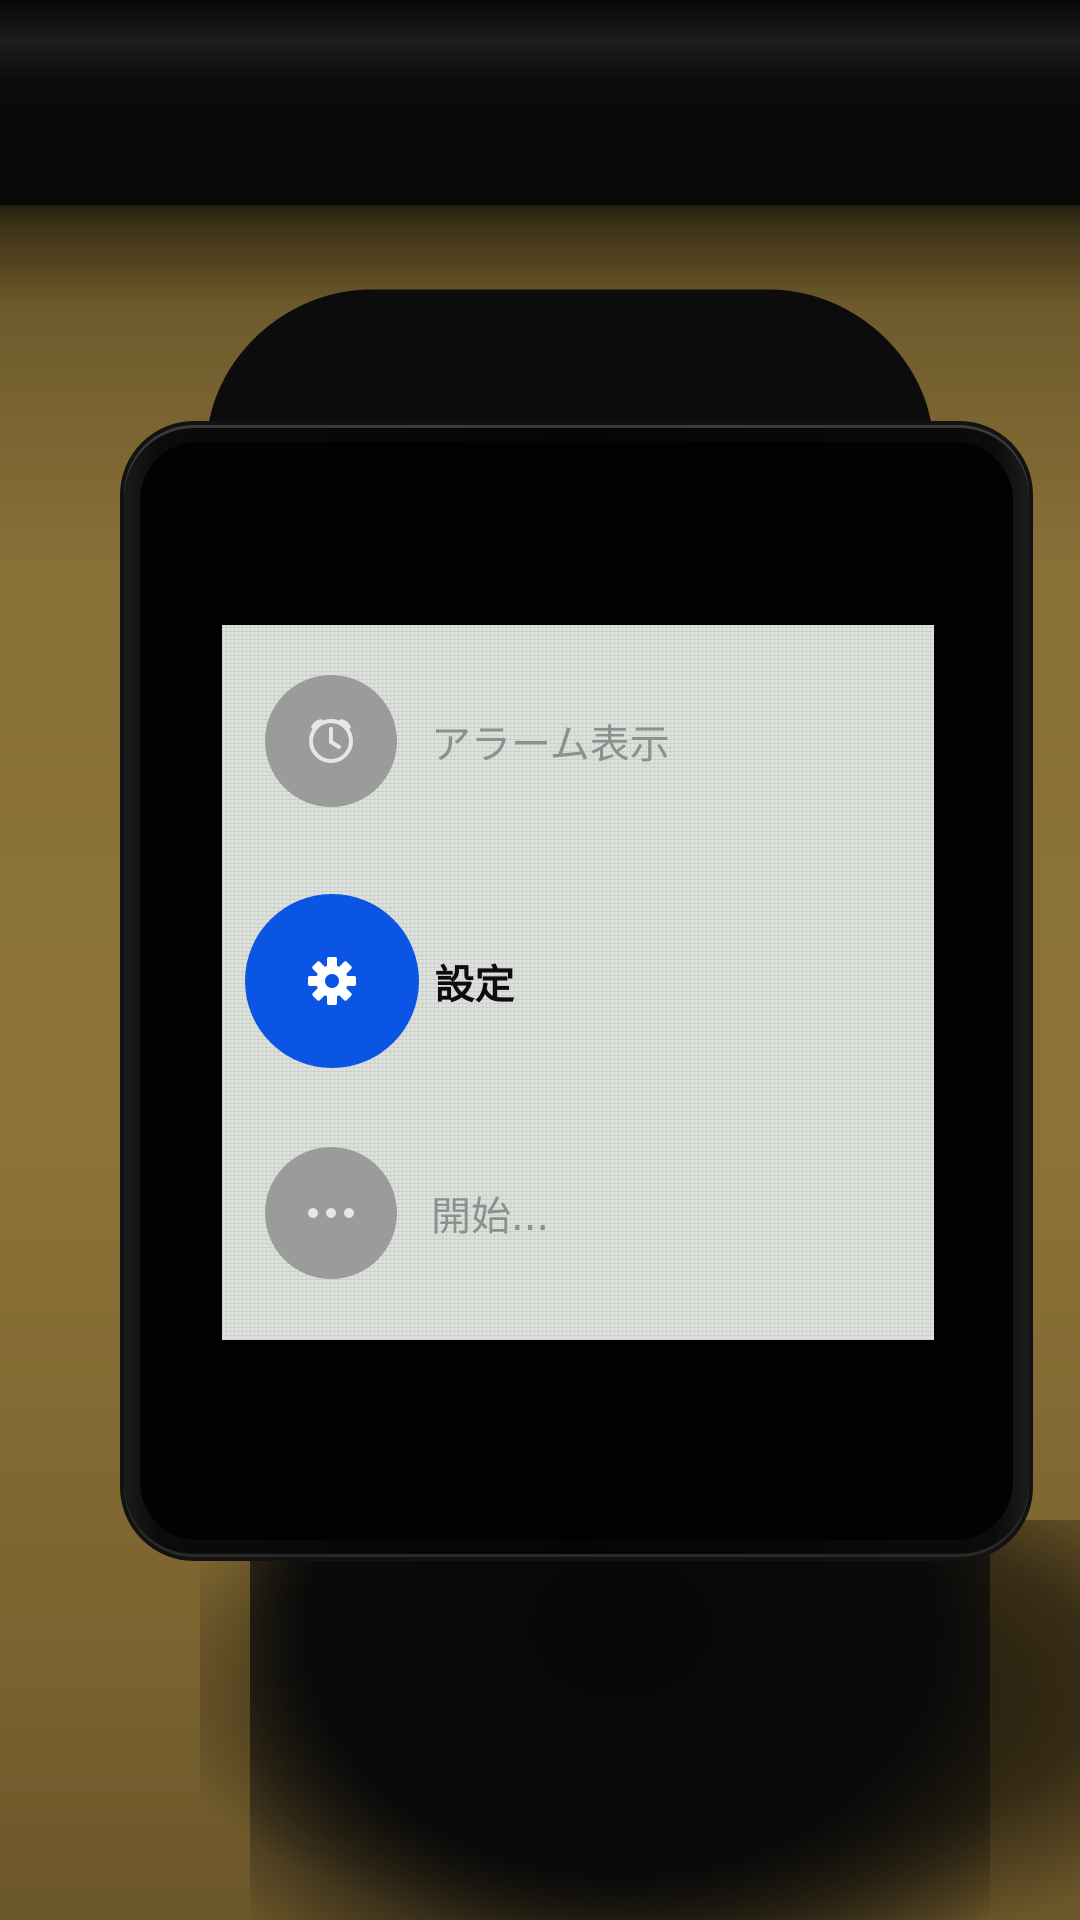 This screenshot has height=1920, width=1080. Describe the element at coordinates (475, 984) in the screenshot. I see `menu-item-label: 設定` at that location.